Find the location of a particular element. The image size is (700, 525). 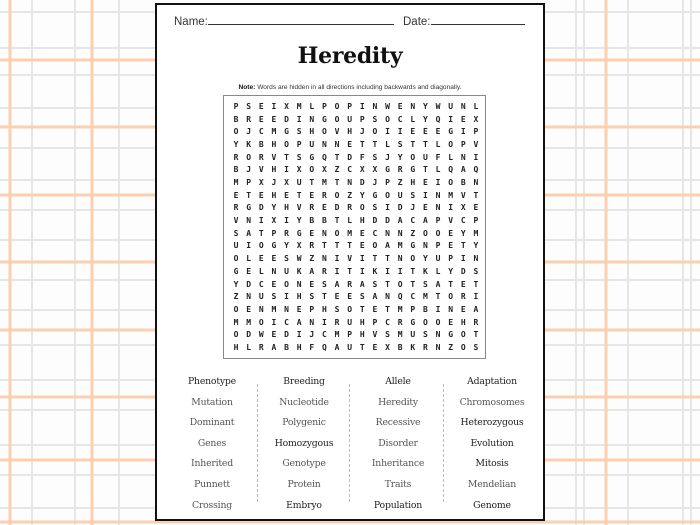

date-blank-line is located at coordinates (477, 19).